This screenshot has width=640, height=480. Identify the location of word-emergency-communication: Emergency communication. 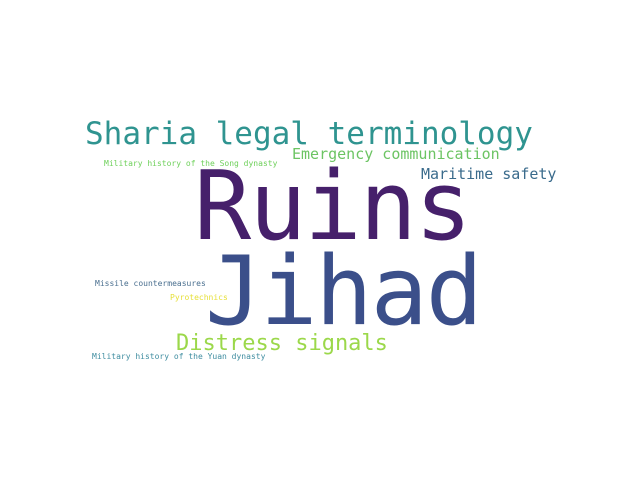
(396, 154).